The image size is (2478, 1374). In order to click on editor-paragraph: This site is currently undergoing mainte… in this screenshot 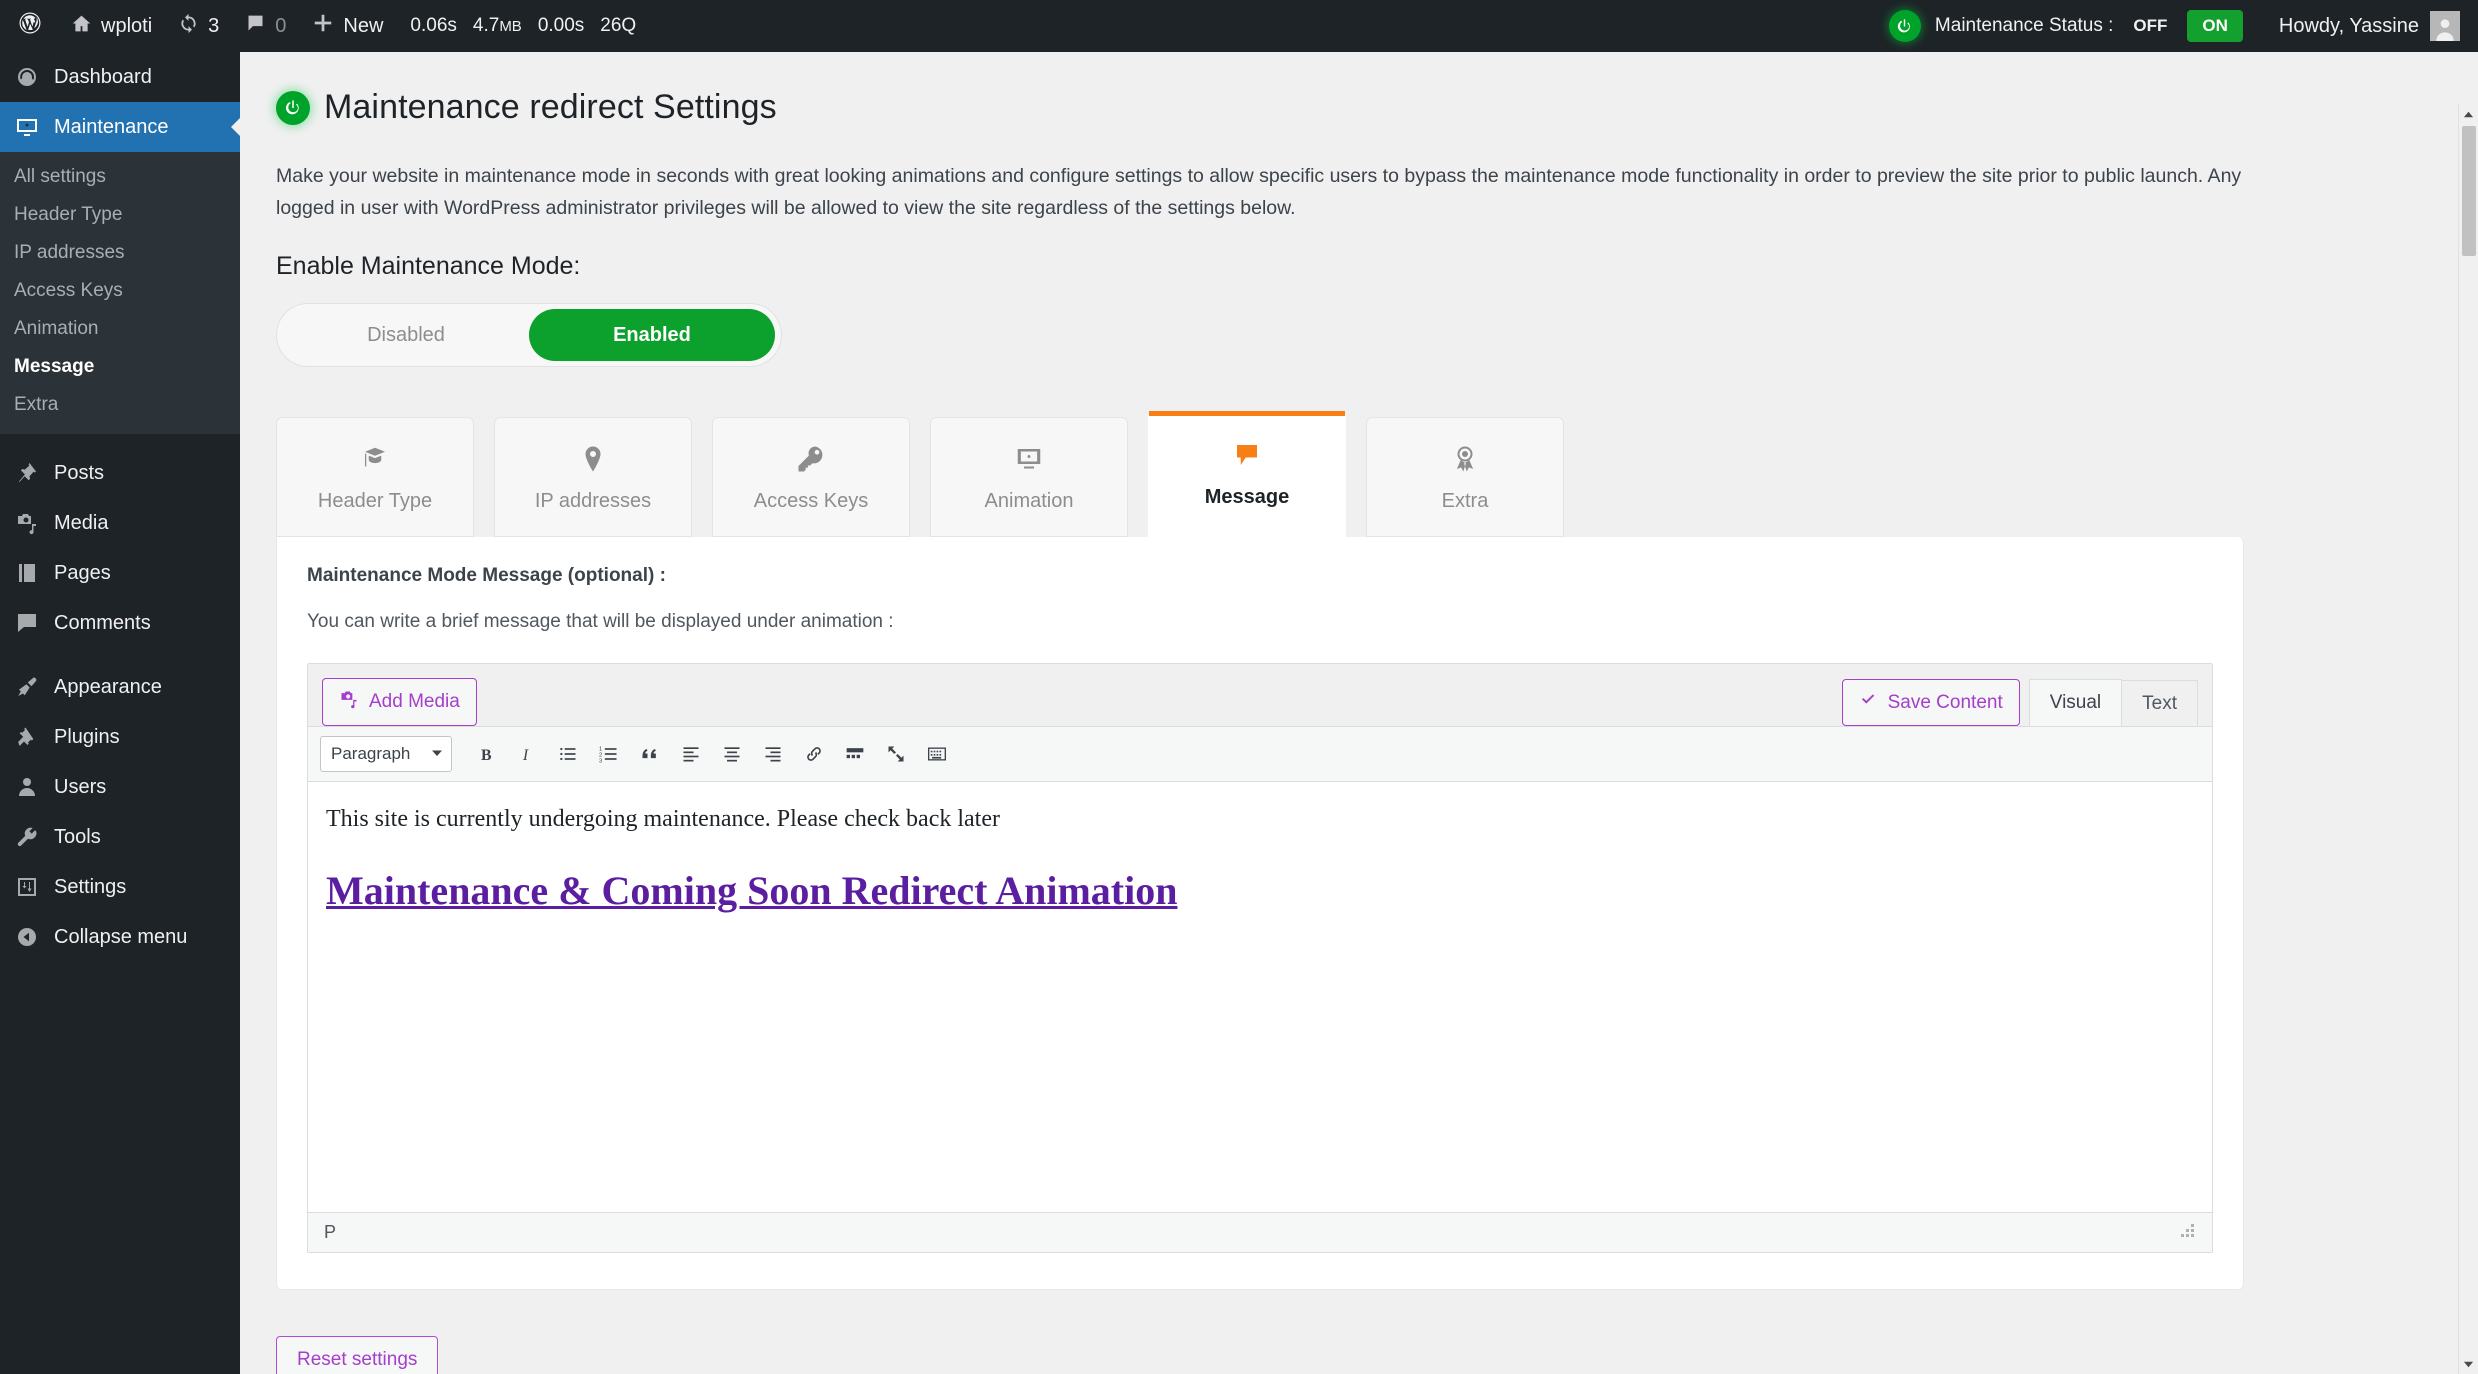, I will do `click(663, 819)`.